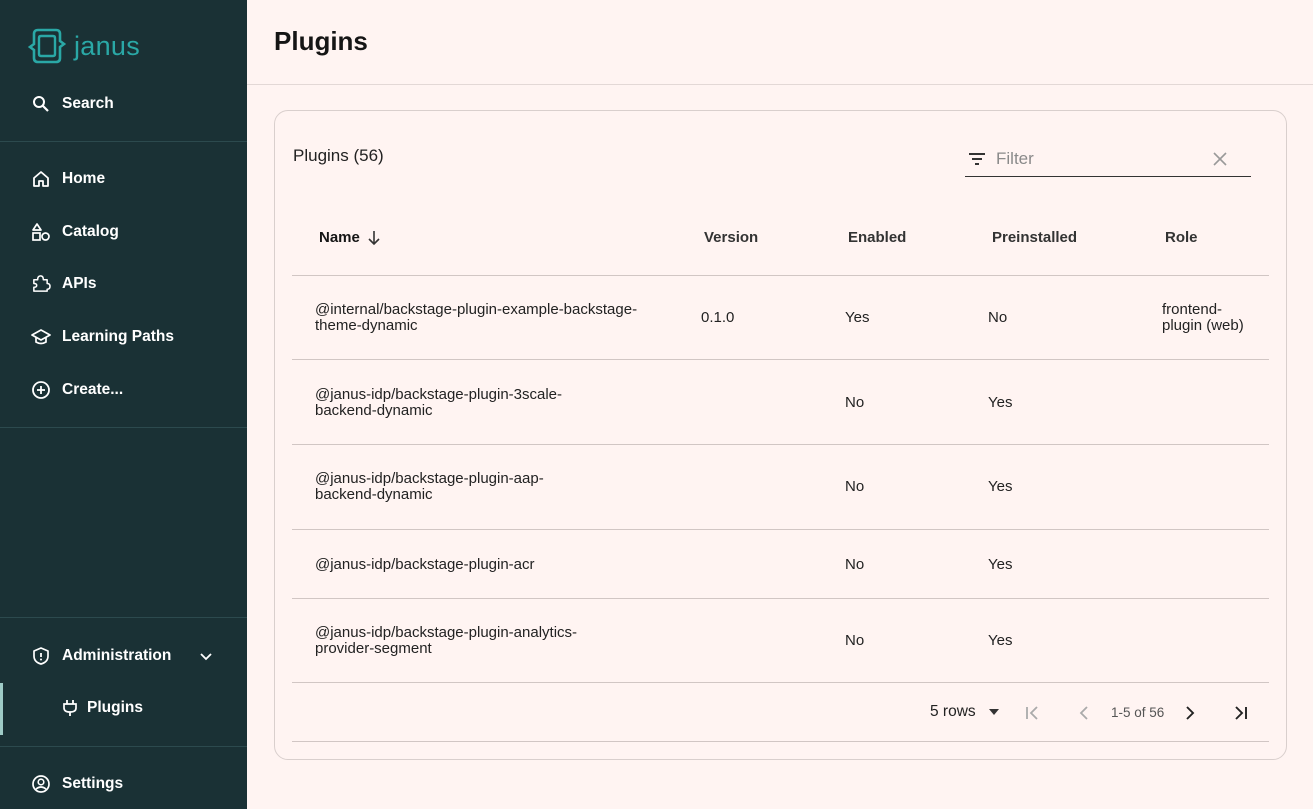 Image resolution: width=1313 pixels, height=809 pixels. Describe the element at coordinates (41, 284) in the screenshot. I see `puzzle-icon` at that location.